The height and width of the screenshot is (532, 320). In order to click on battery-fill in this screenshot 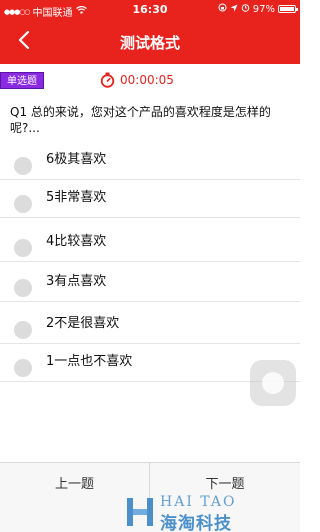, I will do `click(287, 9)`.